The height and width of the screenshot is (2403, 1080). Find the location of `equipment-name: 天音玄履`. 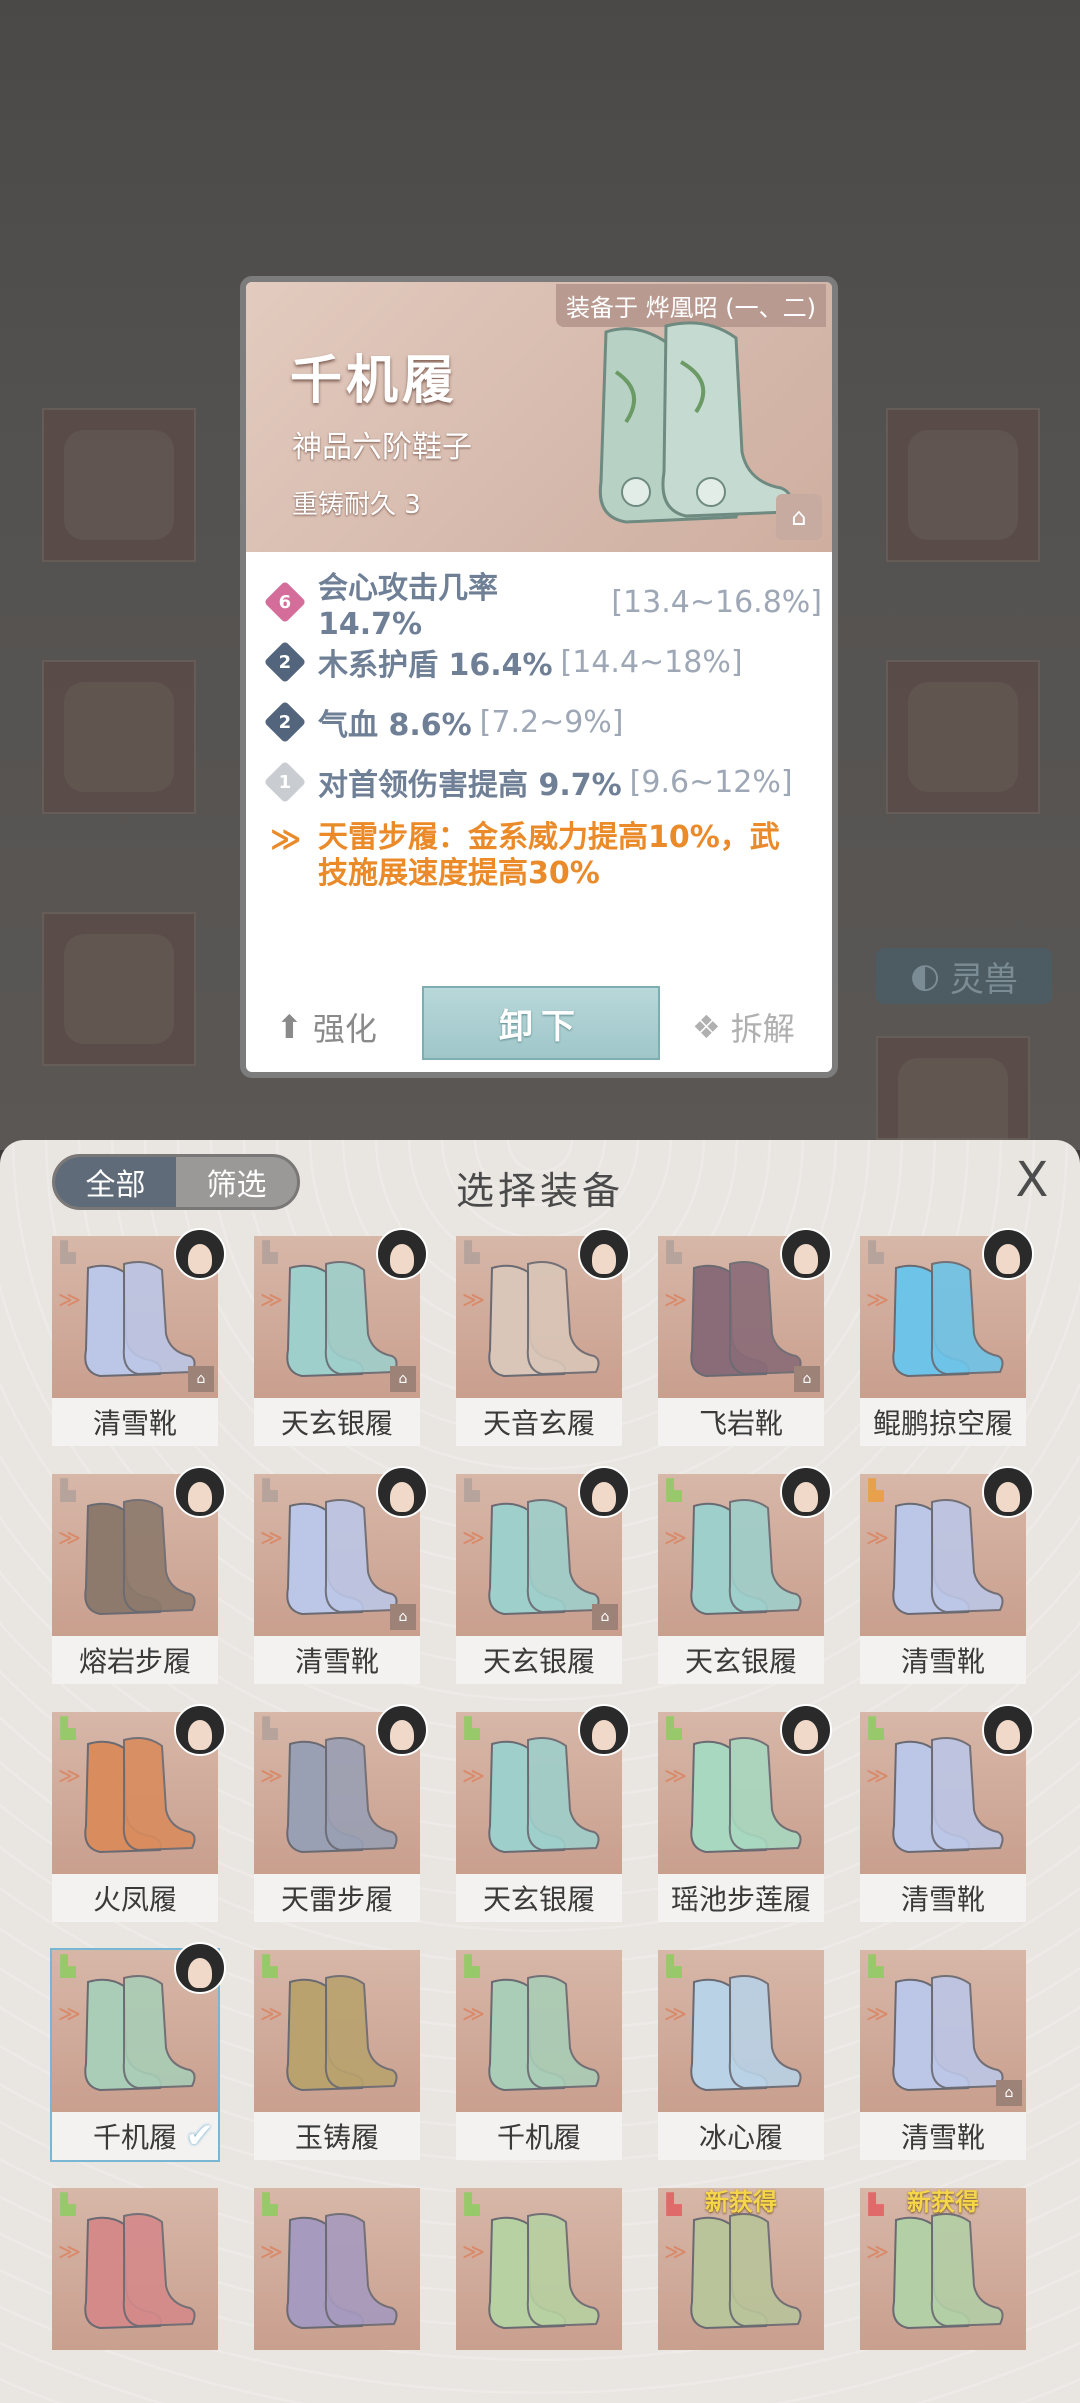

equipment-name: 天音玄履 is located at coordinates (539, 1422).